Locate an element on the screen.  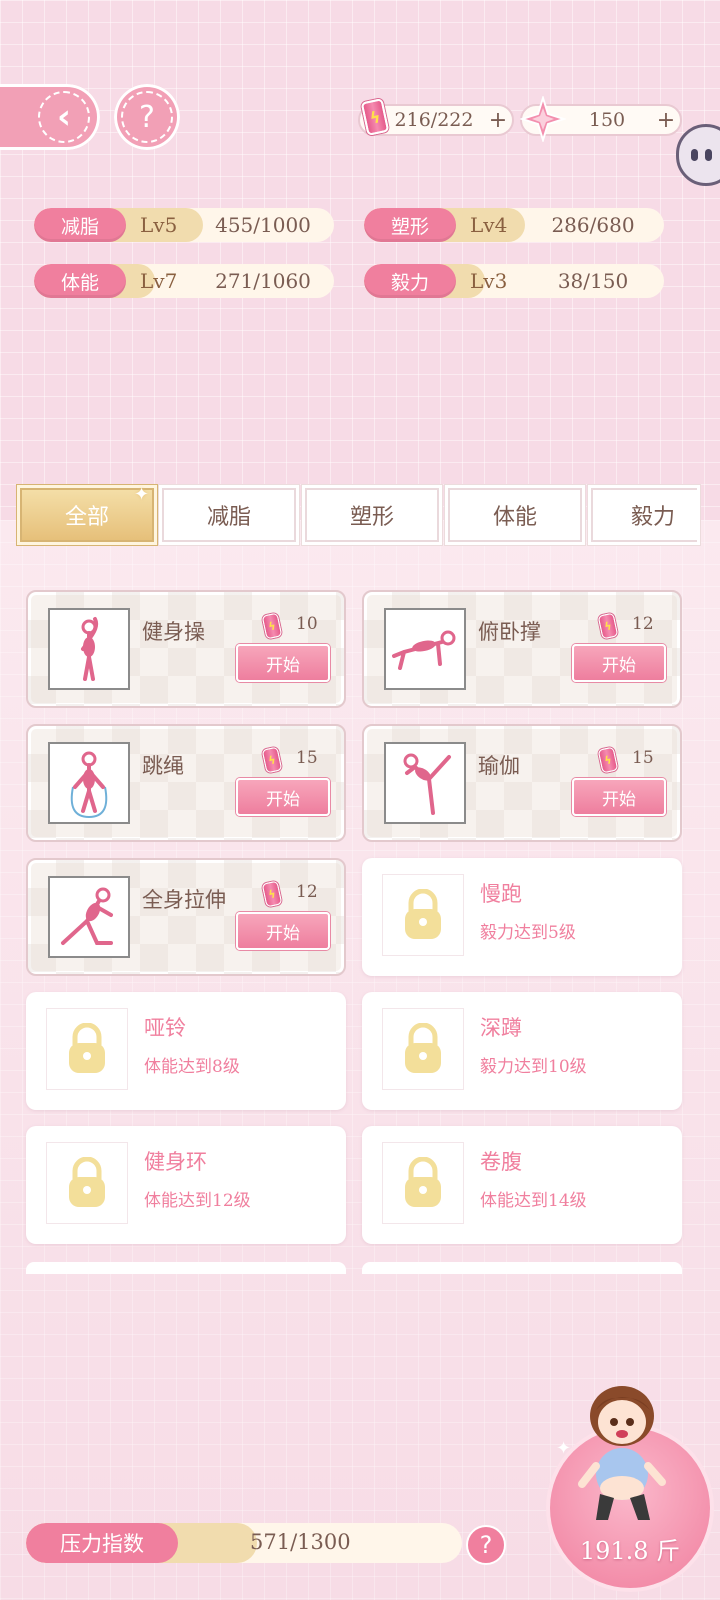
aerobics-figure-icon is located at coordinates (89, 649).